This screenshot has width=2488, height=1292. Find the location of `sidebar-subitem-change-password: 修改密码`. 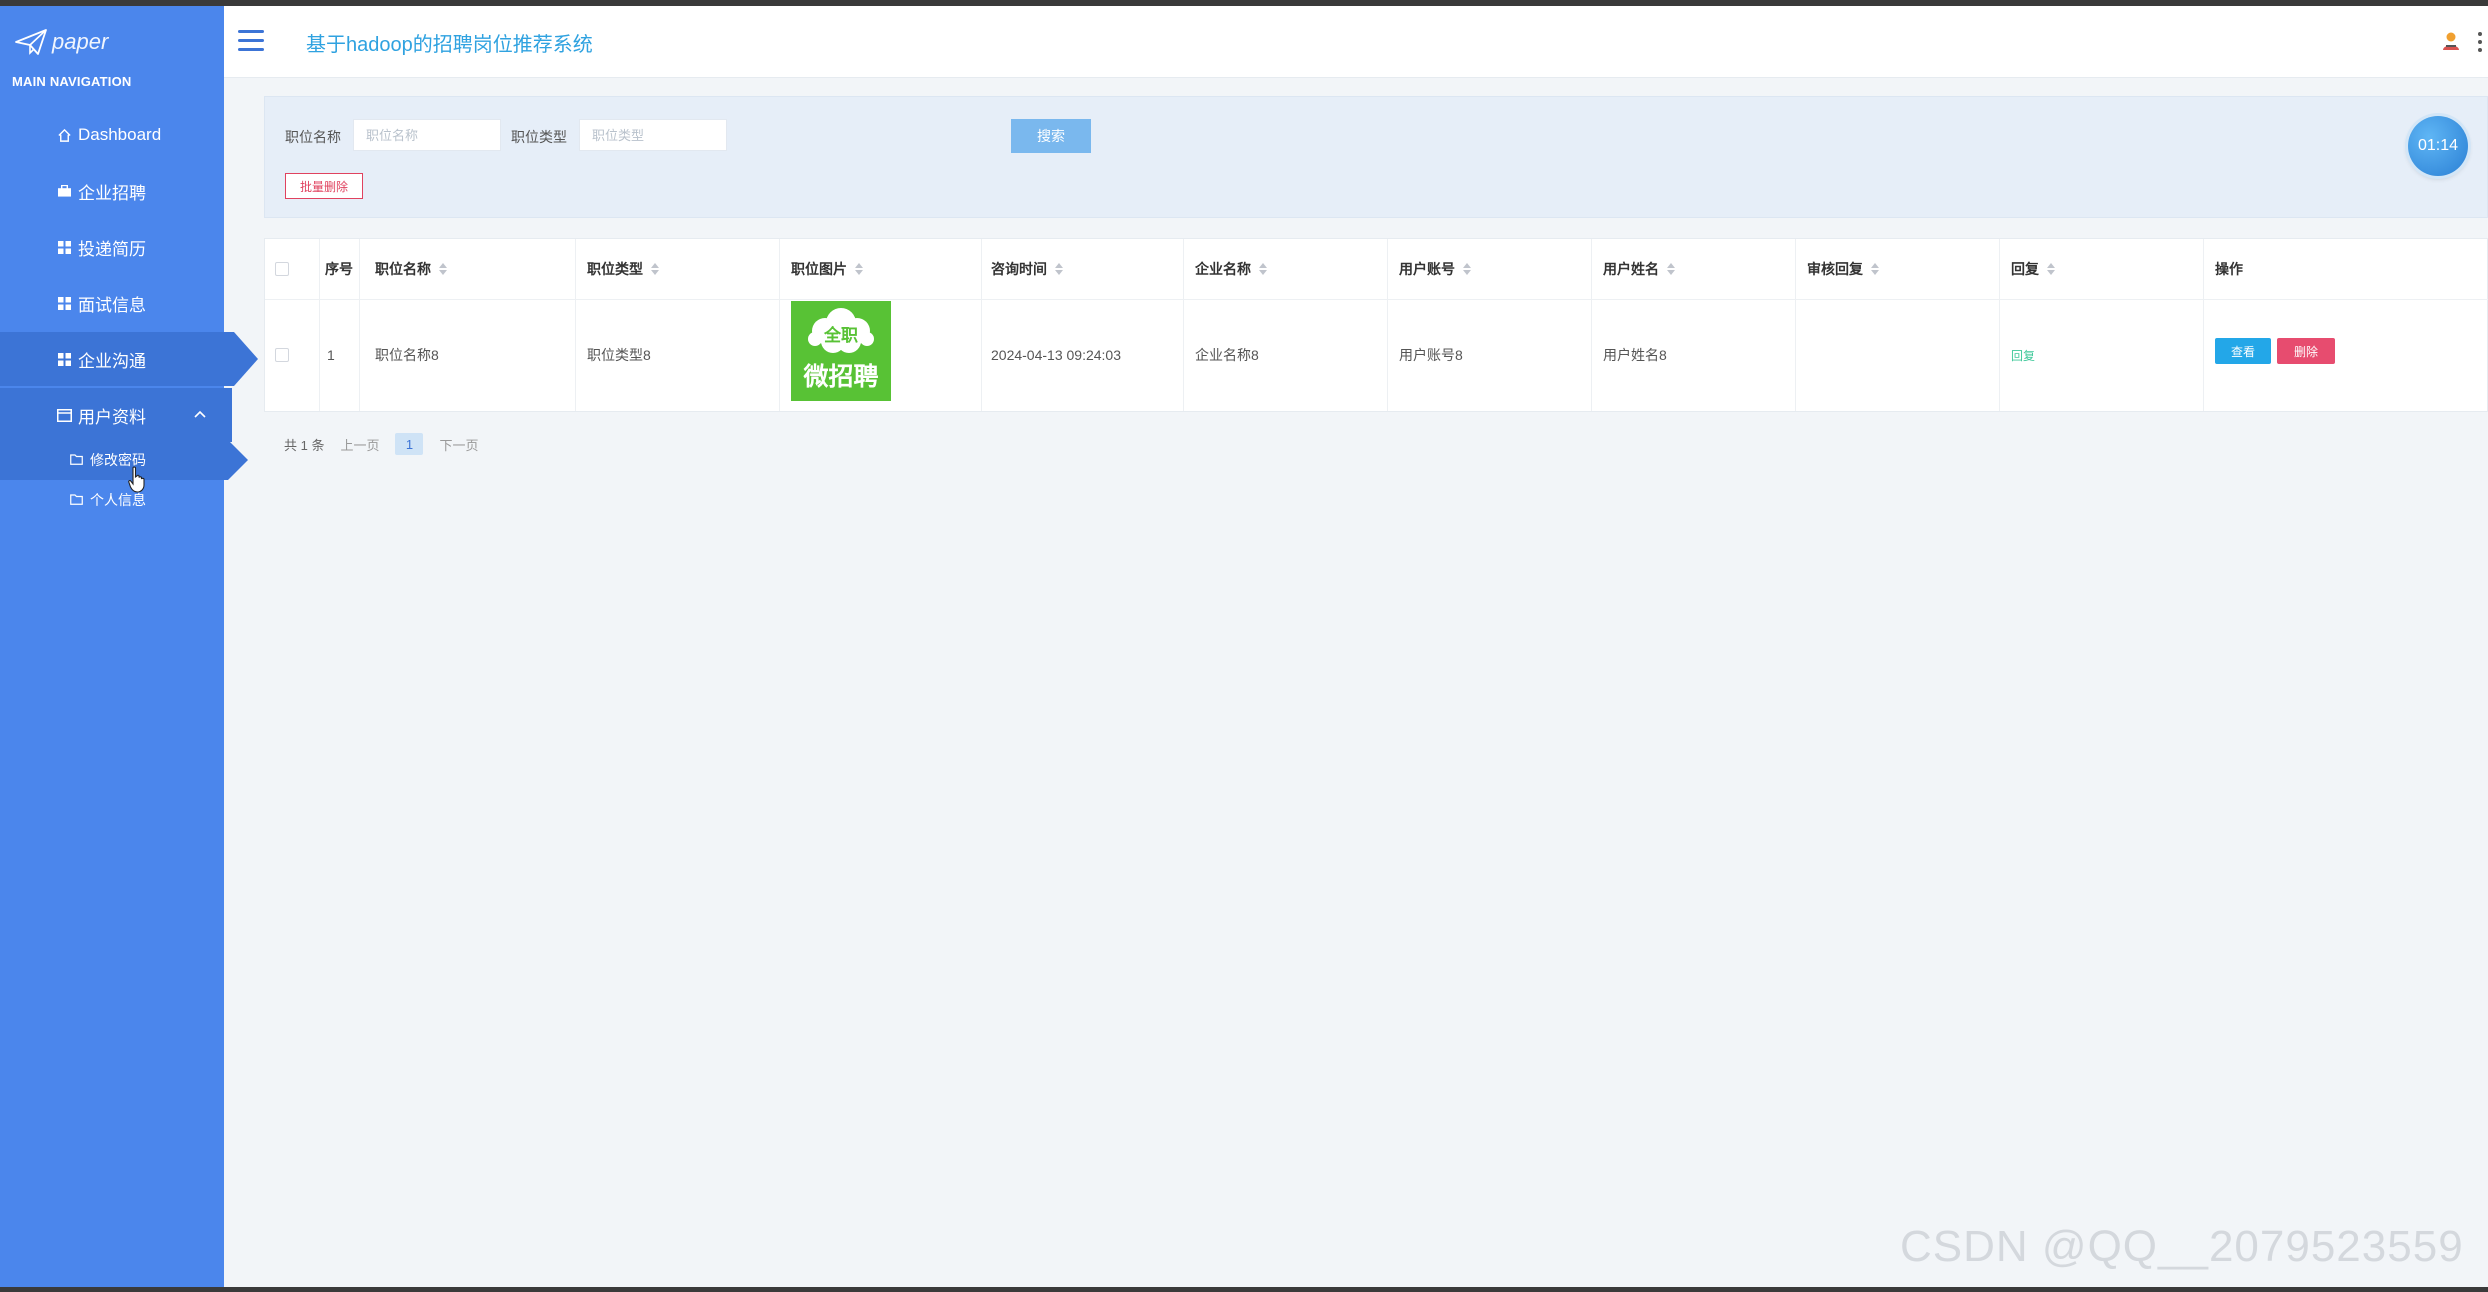

sidebar-subitem-change-password: 修改密码 is located at coordinates (124, 460).